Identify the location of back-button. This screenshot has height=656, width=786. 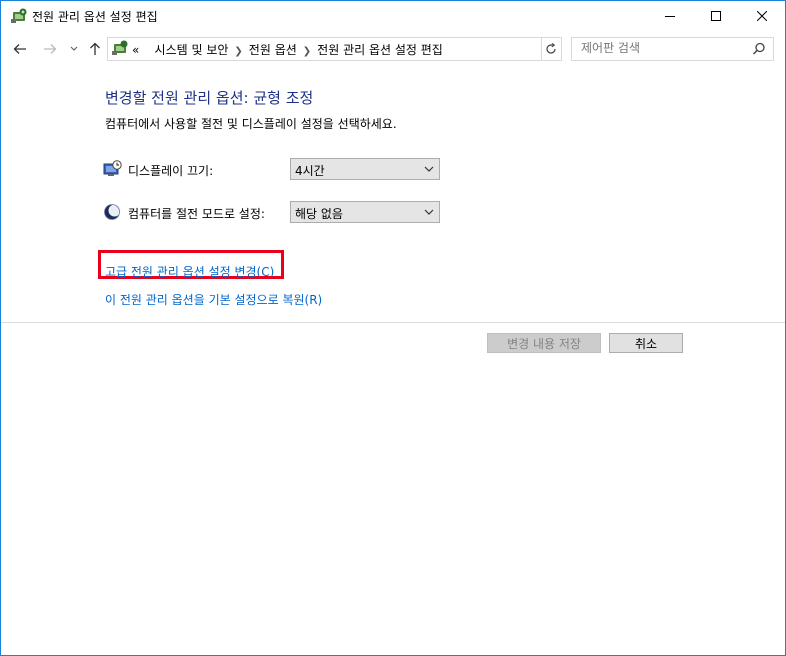
(20, 49).